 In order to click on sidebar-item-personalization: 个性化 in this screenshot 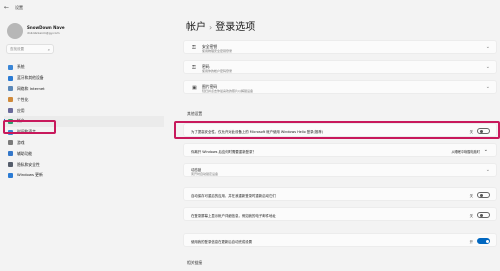, I will do `click(84, 99)`.